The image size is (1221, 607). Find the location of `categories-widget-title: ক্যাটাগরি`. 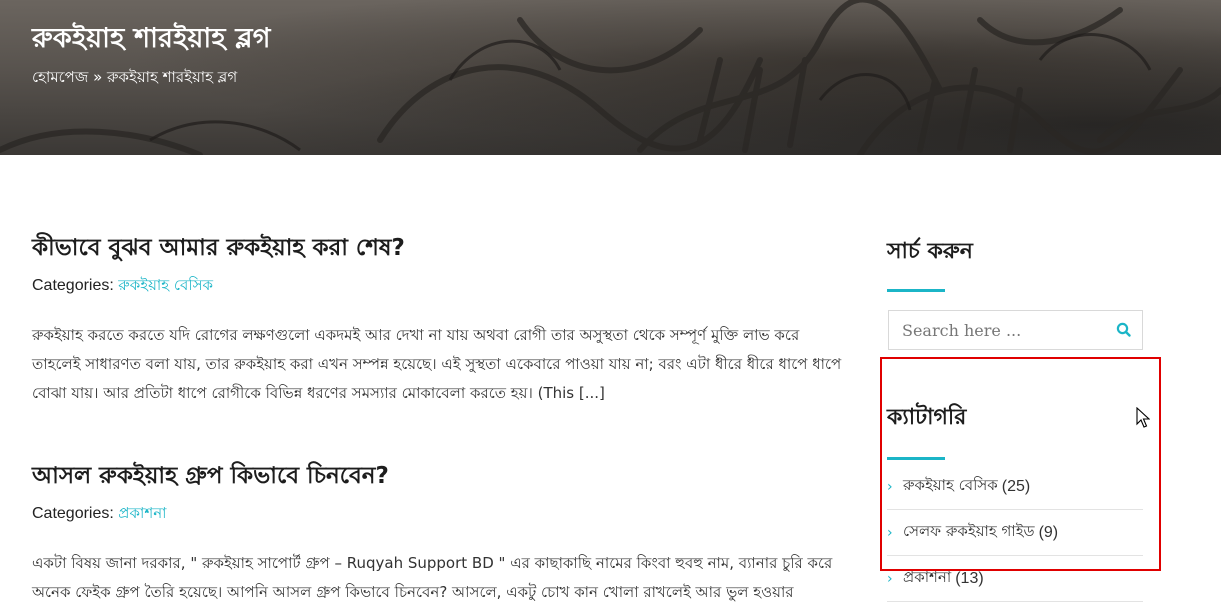

categories-widget-title: ক্যাটাগরি is located at coordinates (927, 417).